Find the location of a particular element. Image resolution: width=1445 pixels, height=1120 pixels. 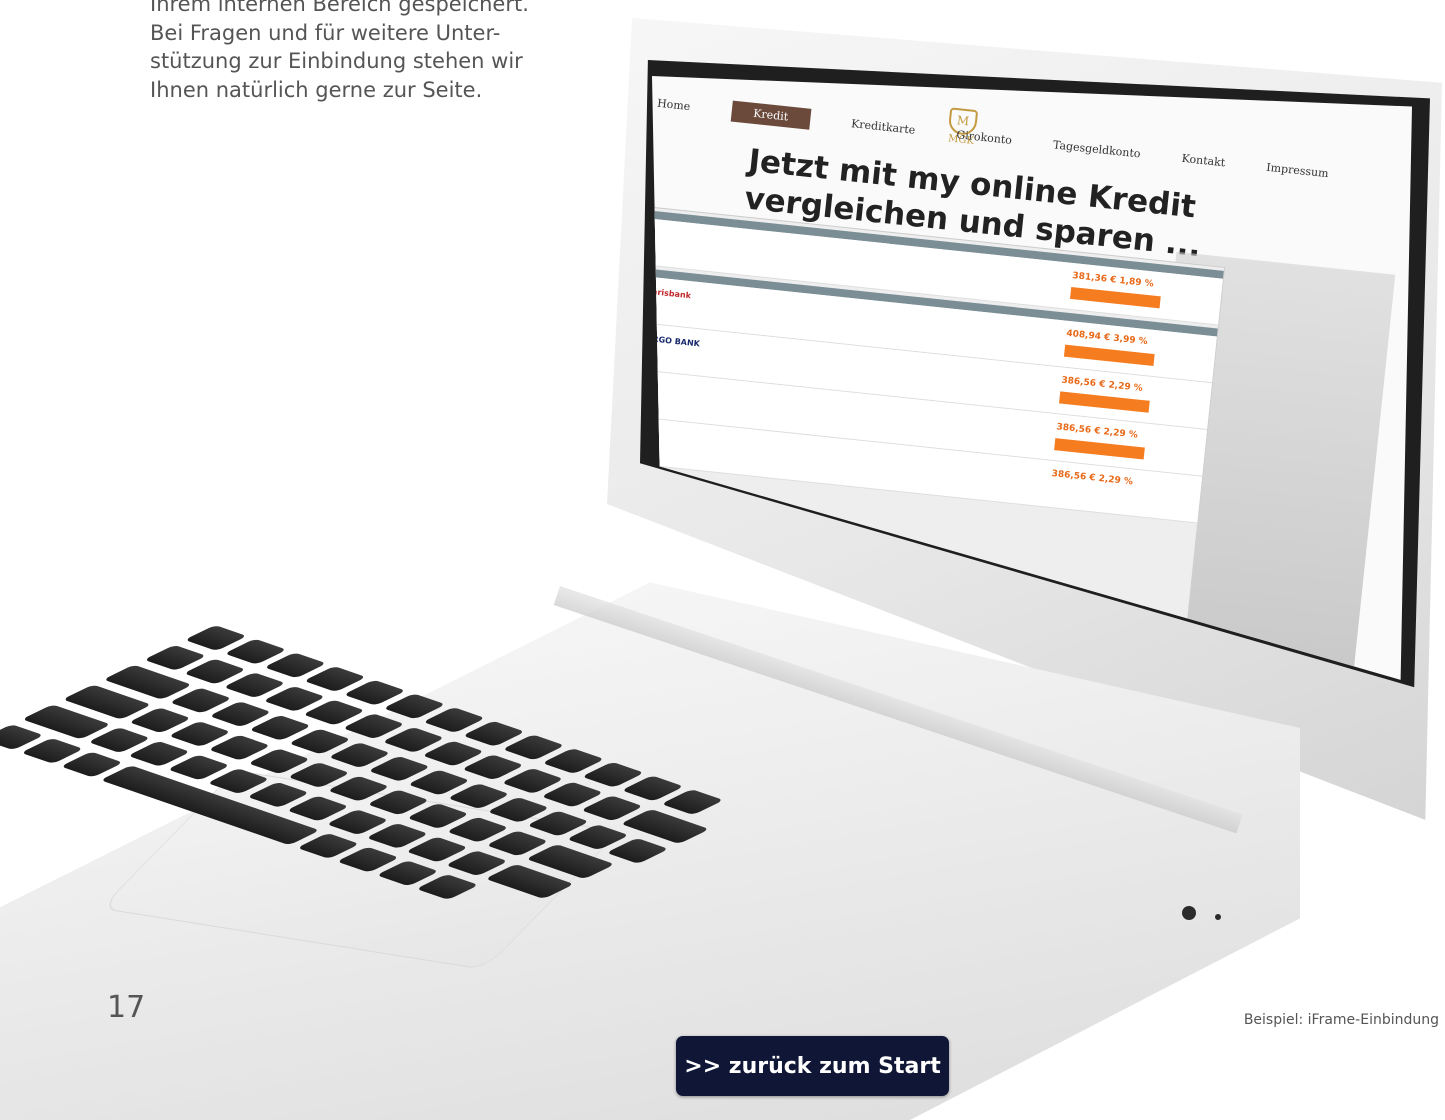

image-caption: Beispiel: iFrame-Einbindung is located at coordinates (1341, 1020).